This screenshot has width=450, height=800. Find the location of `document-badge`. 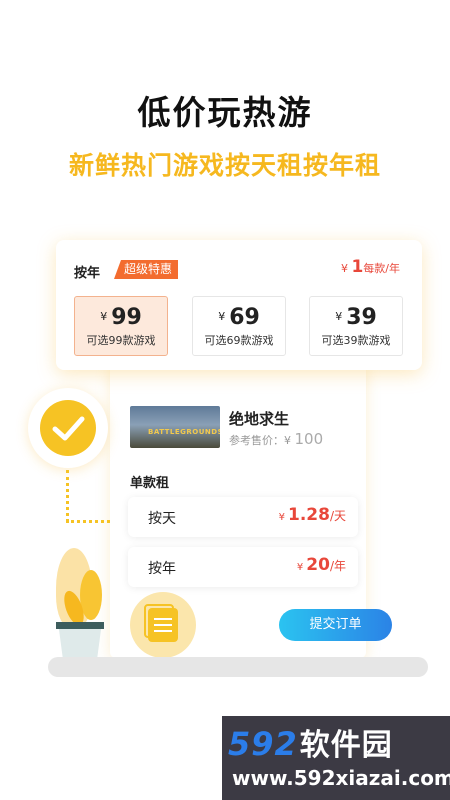

document-badge is located at coordinates (163, 625).